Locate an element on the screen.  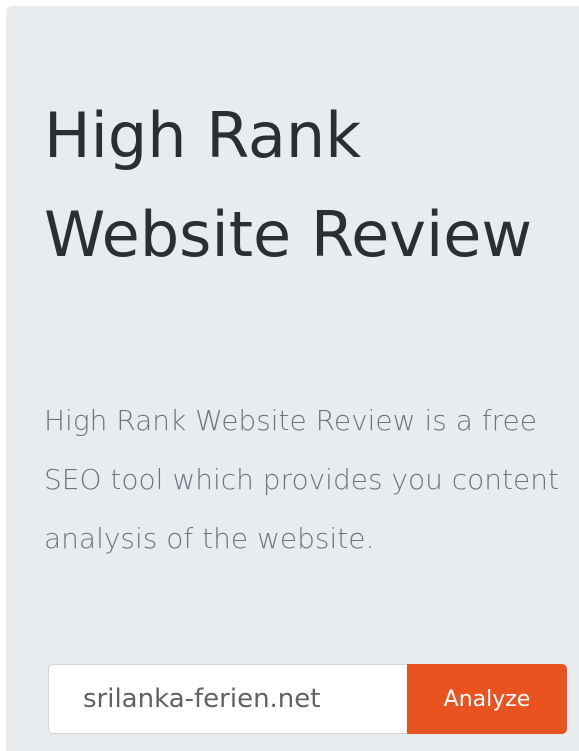
analyze-button: Analyze is located at coordinates (487, 699).